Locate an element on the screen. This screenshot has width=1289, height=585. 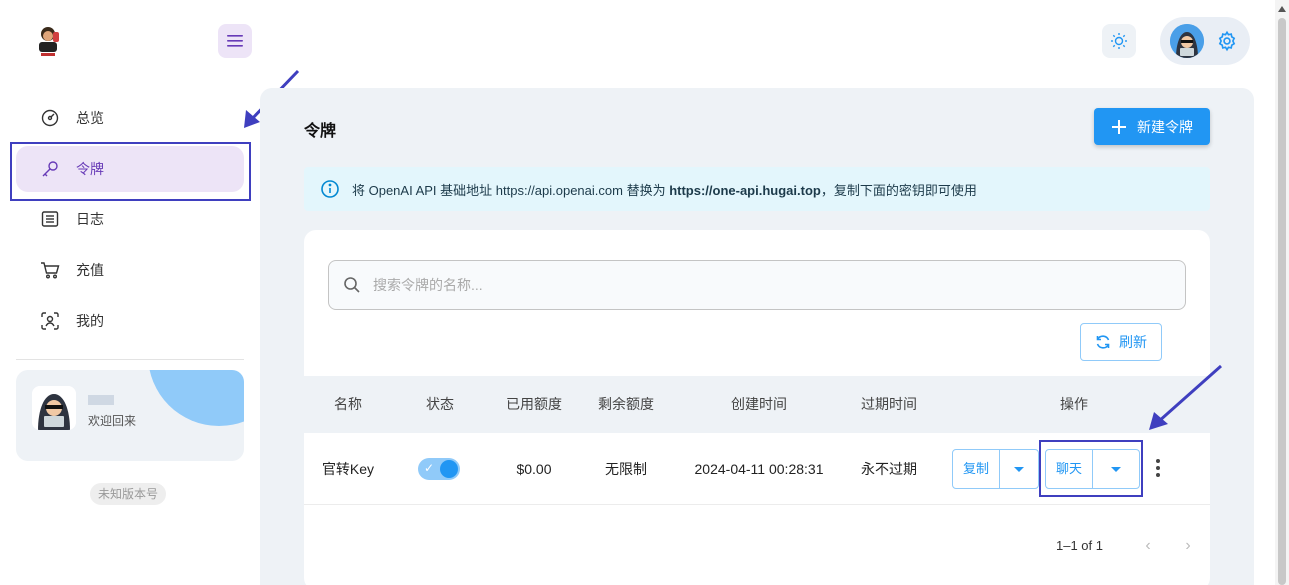
username-placeholder is located at coordinates (101, 400).